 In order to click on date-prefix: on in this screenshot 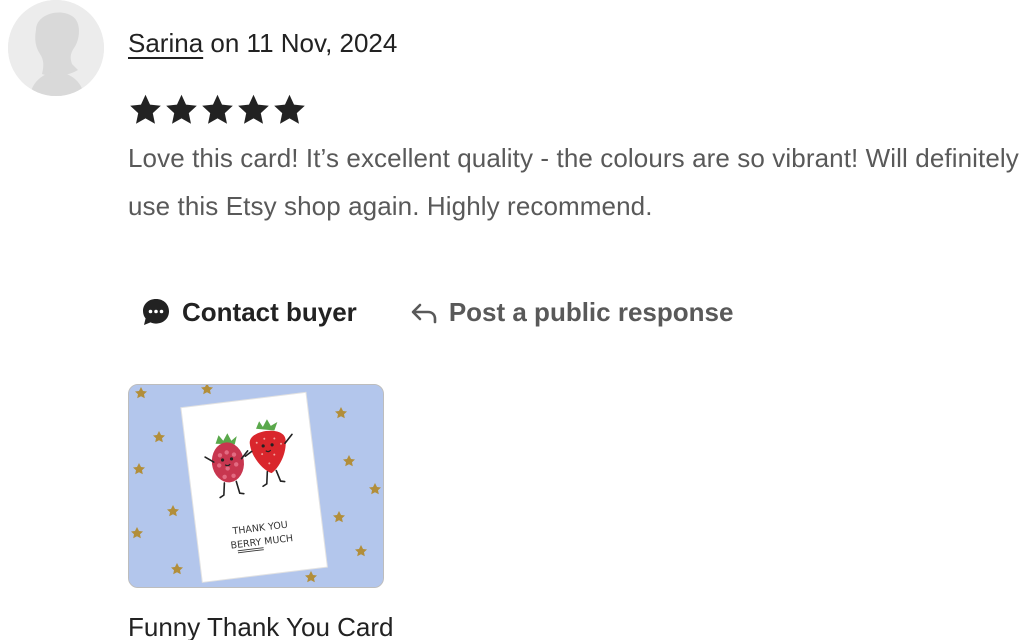, I will do `click(225, 43)`.